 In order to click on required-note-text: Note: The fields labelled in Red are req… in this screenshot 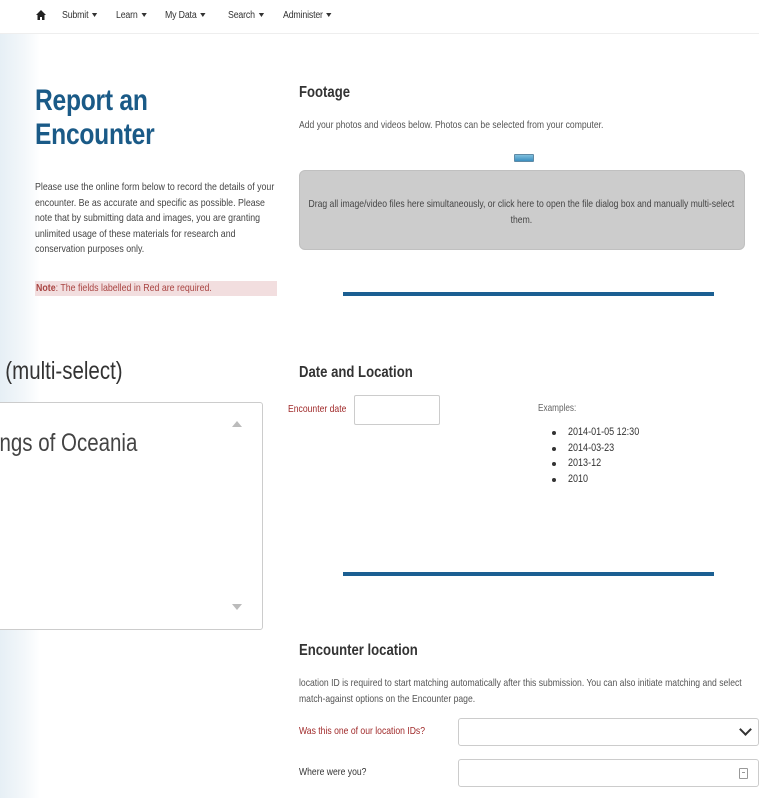, I will do `click(124, 288)`.